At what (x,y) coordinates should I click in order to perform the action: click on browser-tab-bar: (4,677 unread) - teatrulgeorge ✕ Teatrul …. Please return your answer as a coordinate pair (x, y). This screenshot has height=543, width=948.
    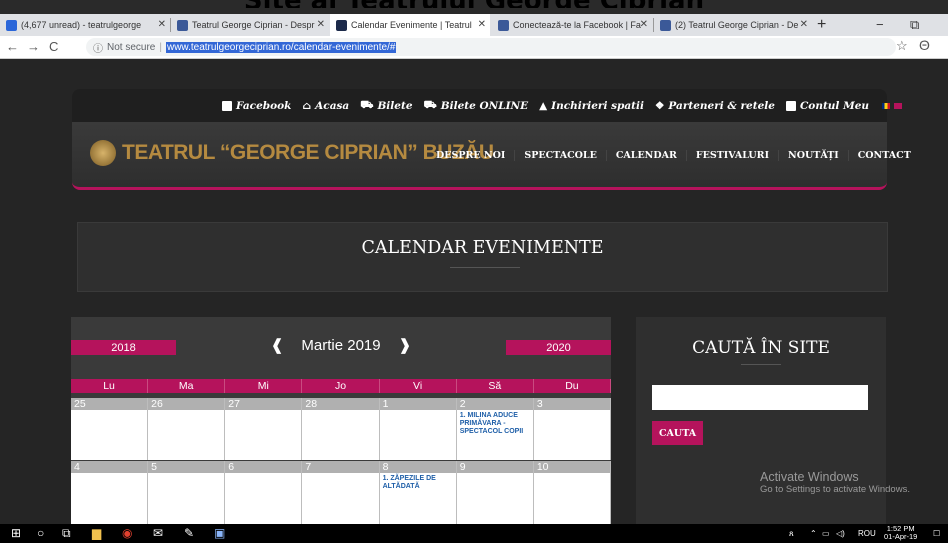
    Looking at the image, I should click on (474, 25).